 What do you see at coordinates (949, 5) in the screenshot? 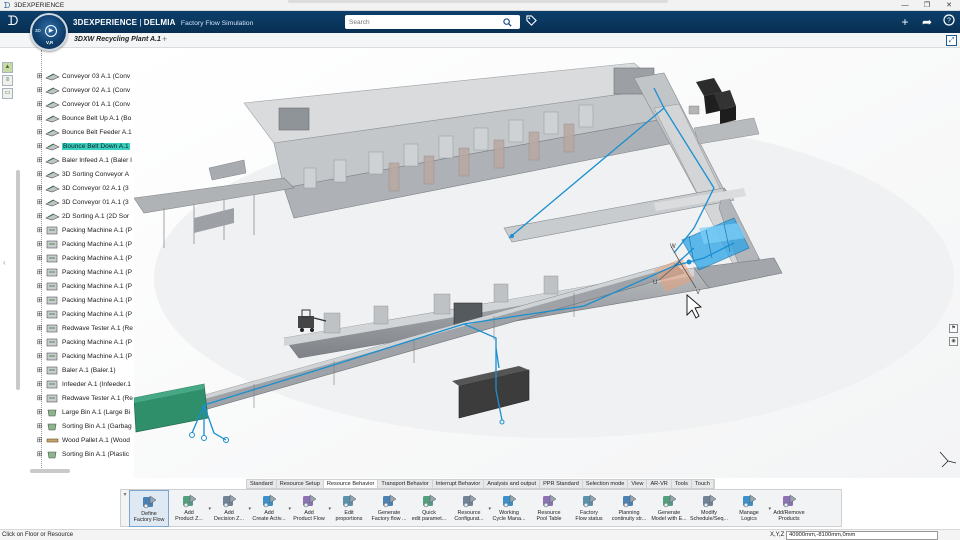
I see `close-button: ✕` at bounding box center [949, 5].